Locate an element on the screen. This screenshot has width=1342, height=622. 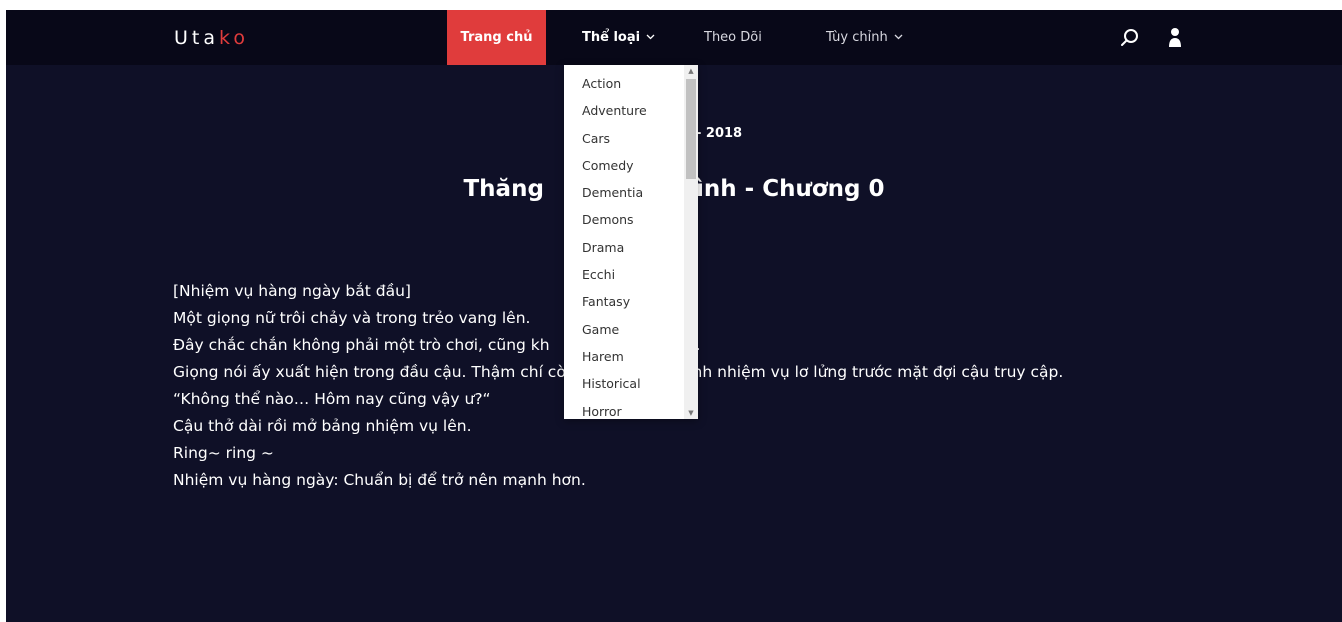
genre-item-action: Action is located at coordinates (631, 86).